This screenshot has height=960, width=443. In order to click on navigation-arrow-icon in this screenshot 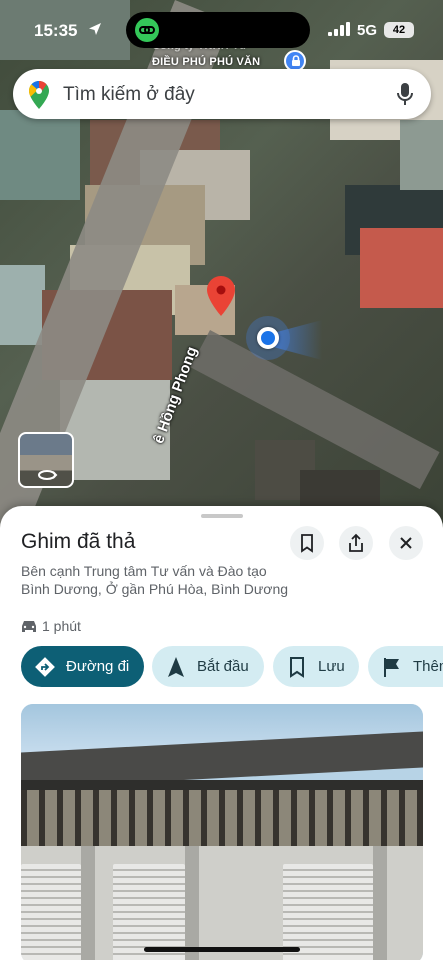, I will do `click(176, 667)`.